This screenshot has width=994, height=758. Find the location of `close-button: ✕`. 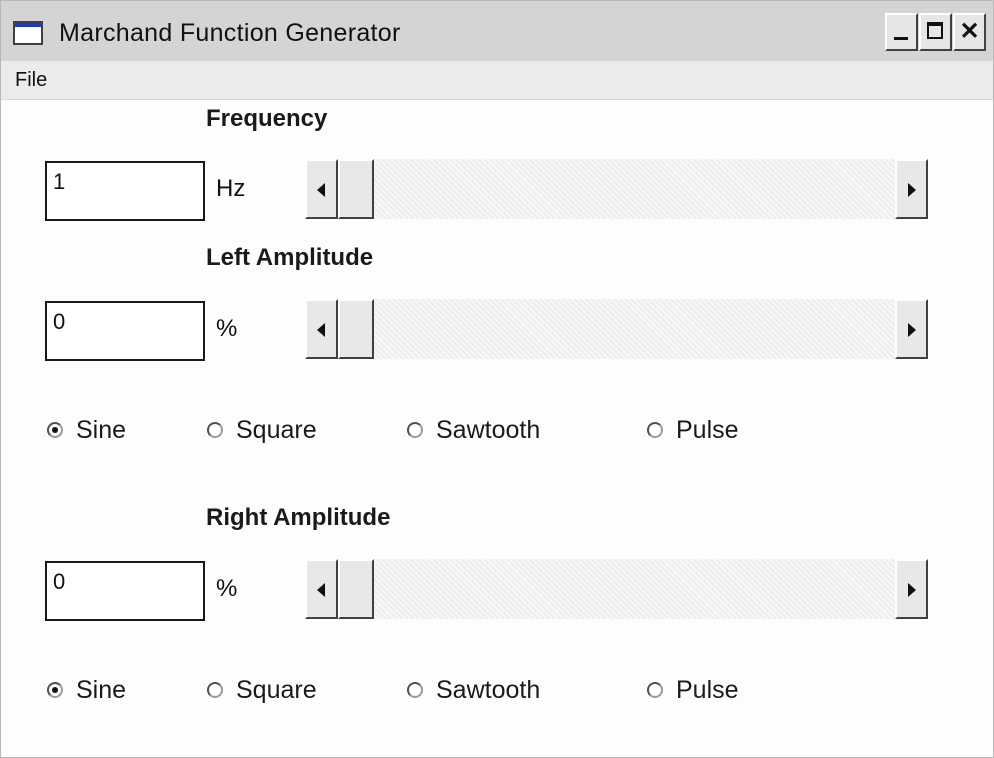

close-button: ✕ is located at coordinates (969, 32).